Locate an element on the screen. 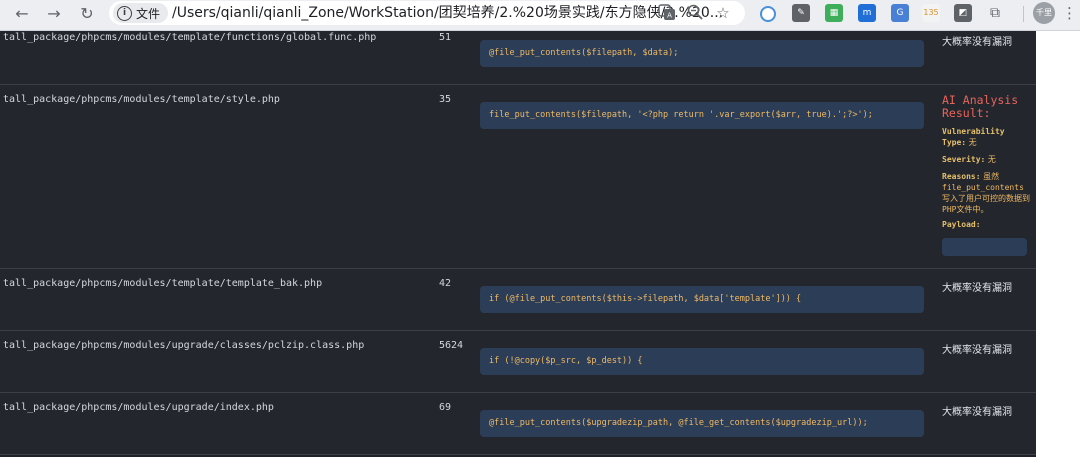 The width and height of the screenshot is (1080, 457). severity-value: 无 is located at coordinates (991, 159).